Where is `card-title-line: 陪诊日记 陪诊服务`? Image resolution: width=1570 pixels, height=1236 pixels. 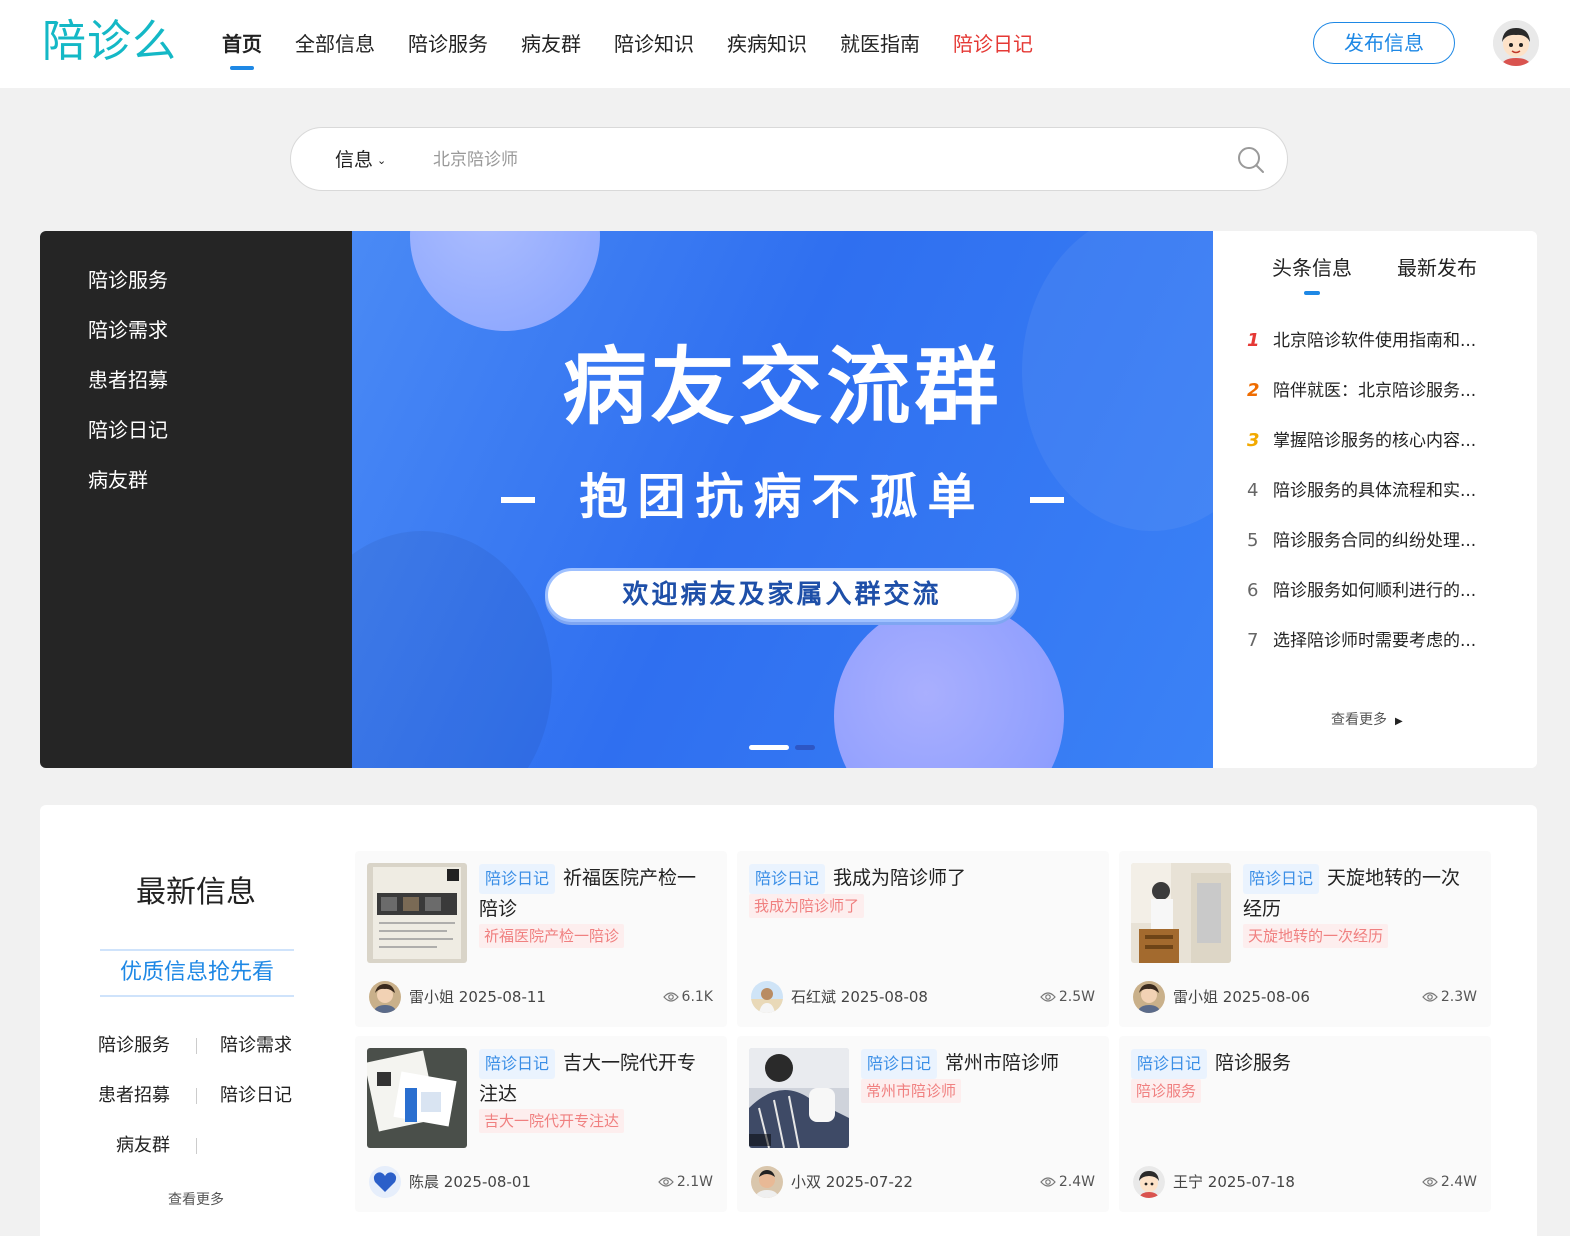
card-title-line: 陪诊日记 陪诊服务 is located at coordinates (1305, 1063).